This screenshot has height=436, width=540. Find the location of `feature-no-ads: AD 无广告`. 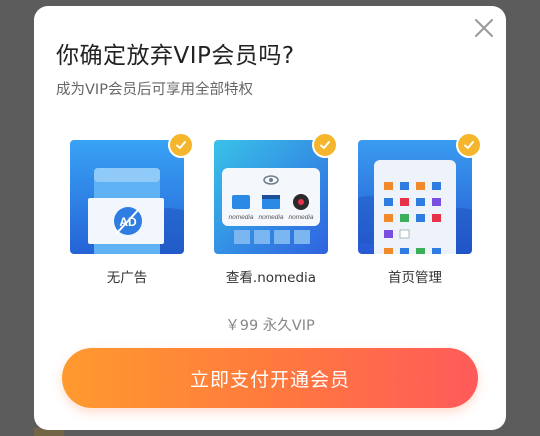

feature-no-ads: AD 无广告 is located at coordinates (132, 211).